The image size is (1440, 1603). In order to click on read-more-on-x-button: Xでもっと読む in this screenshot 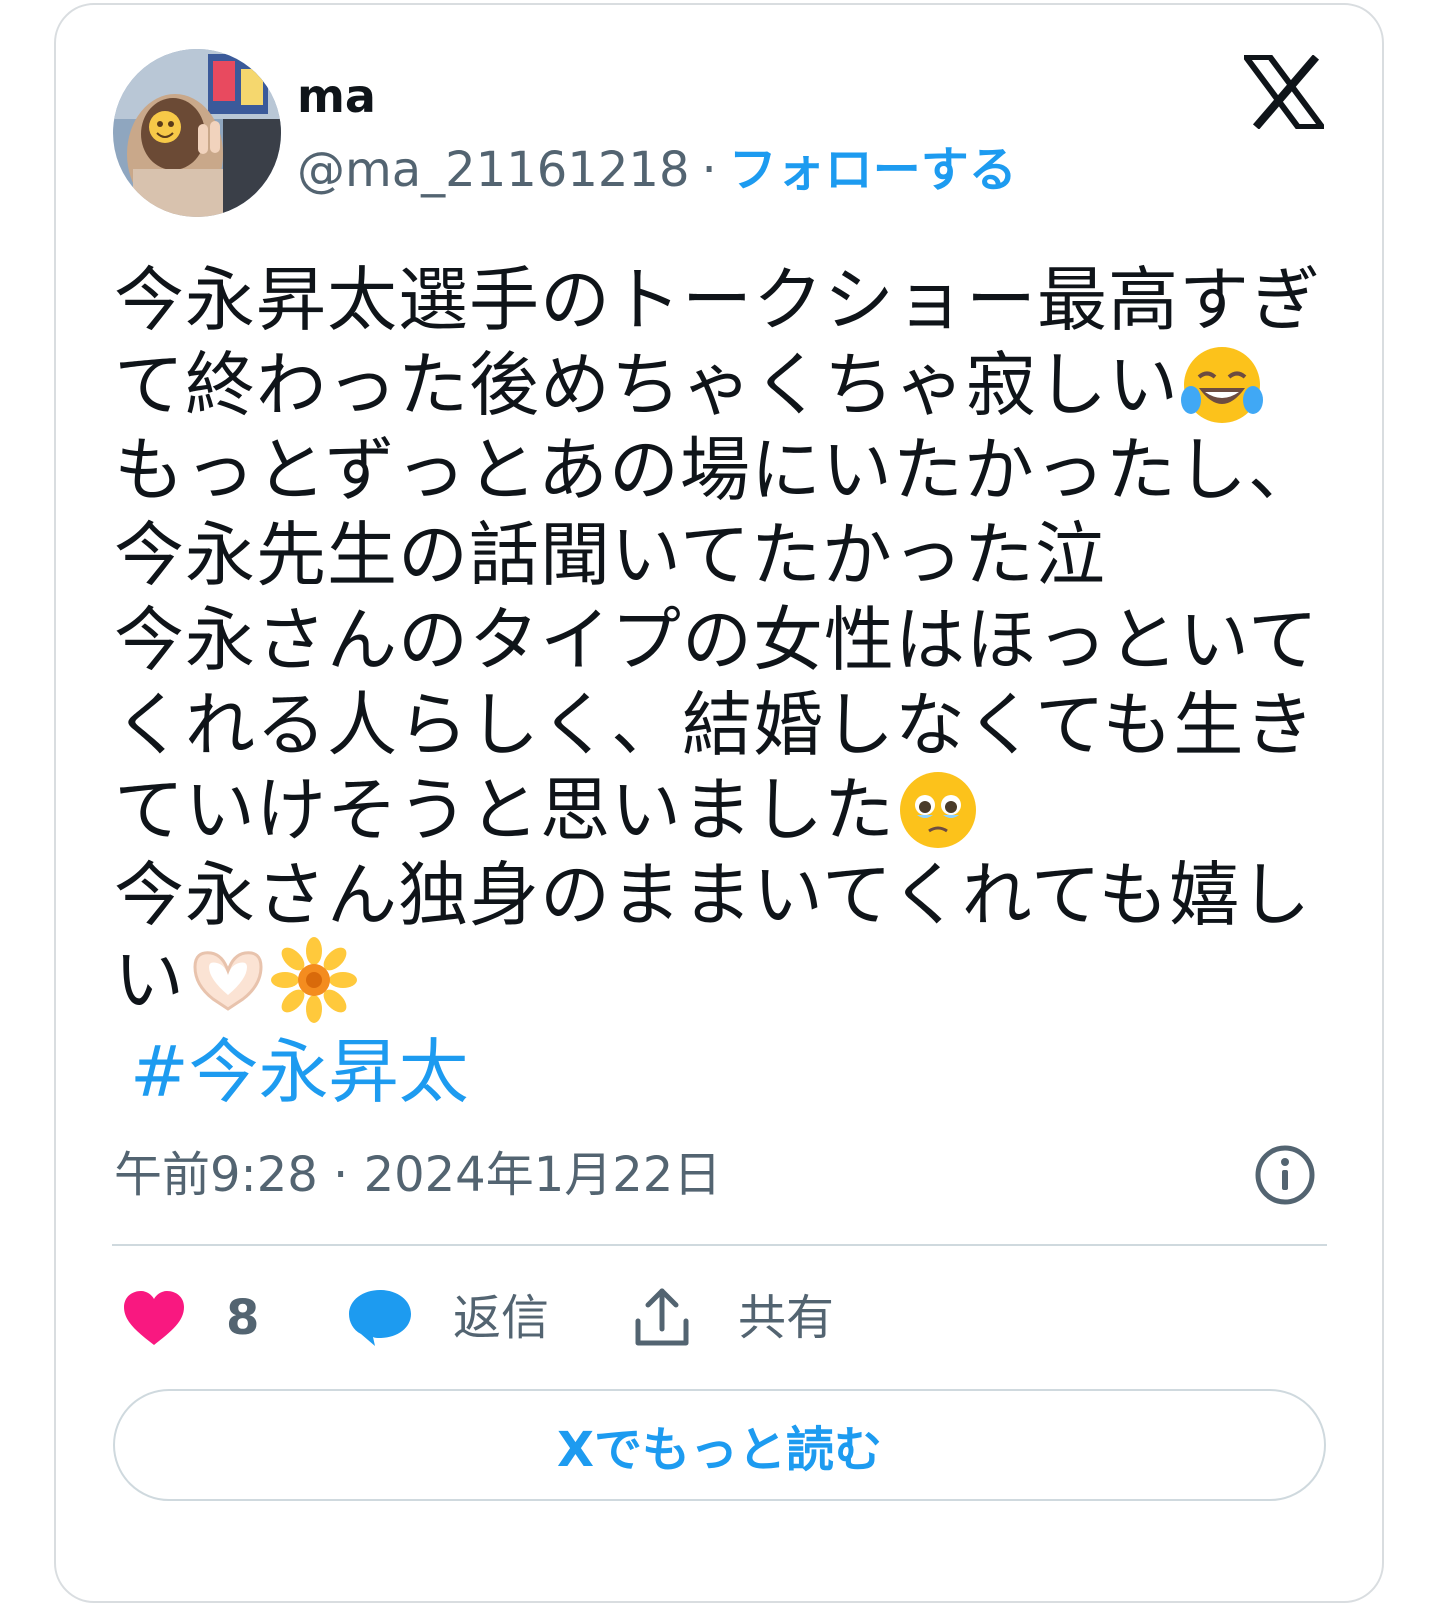, I will do `click(719, 1445)`.